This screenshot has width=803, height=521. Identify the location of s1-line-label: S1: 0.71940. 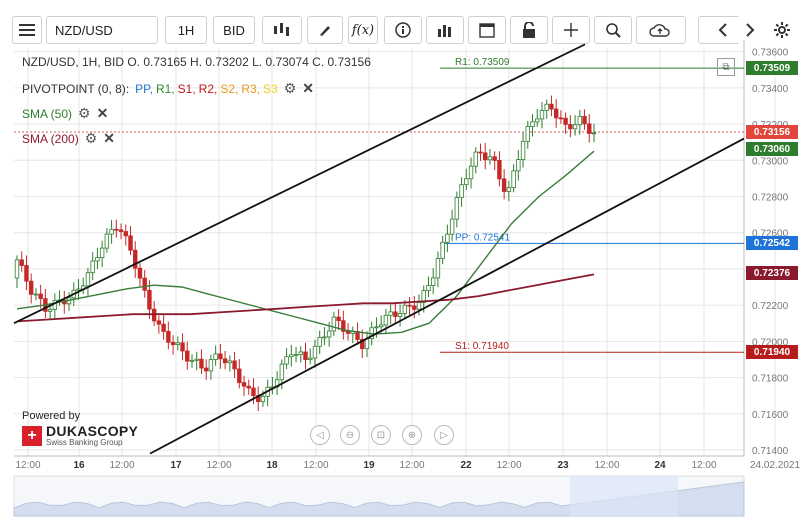
(482, 346).